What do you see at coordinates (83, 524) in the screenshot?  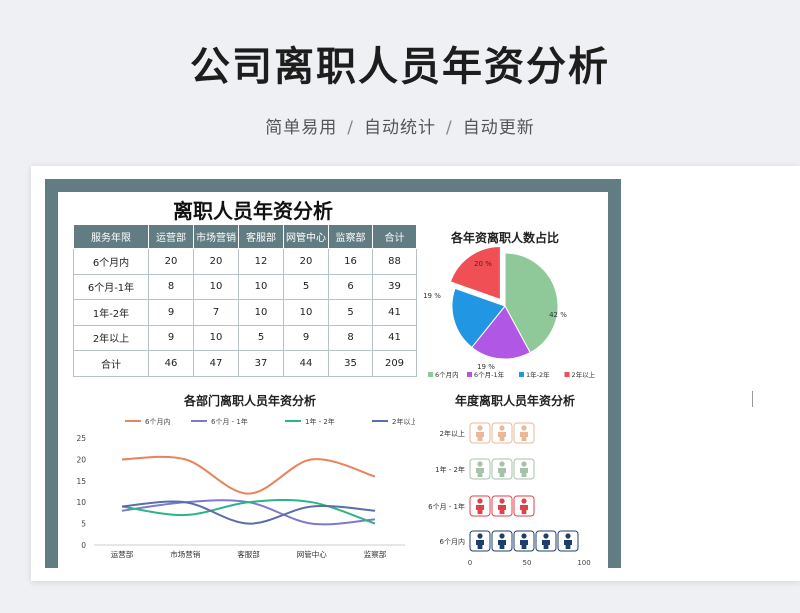 I see `y-tick-label: 5` at bounding box center [83, 524].